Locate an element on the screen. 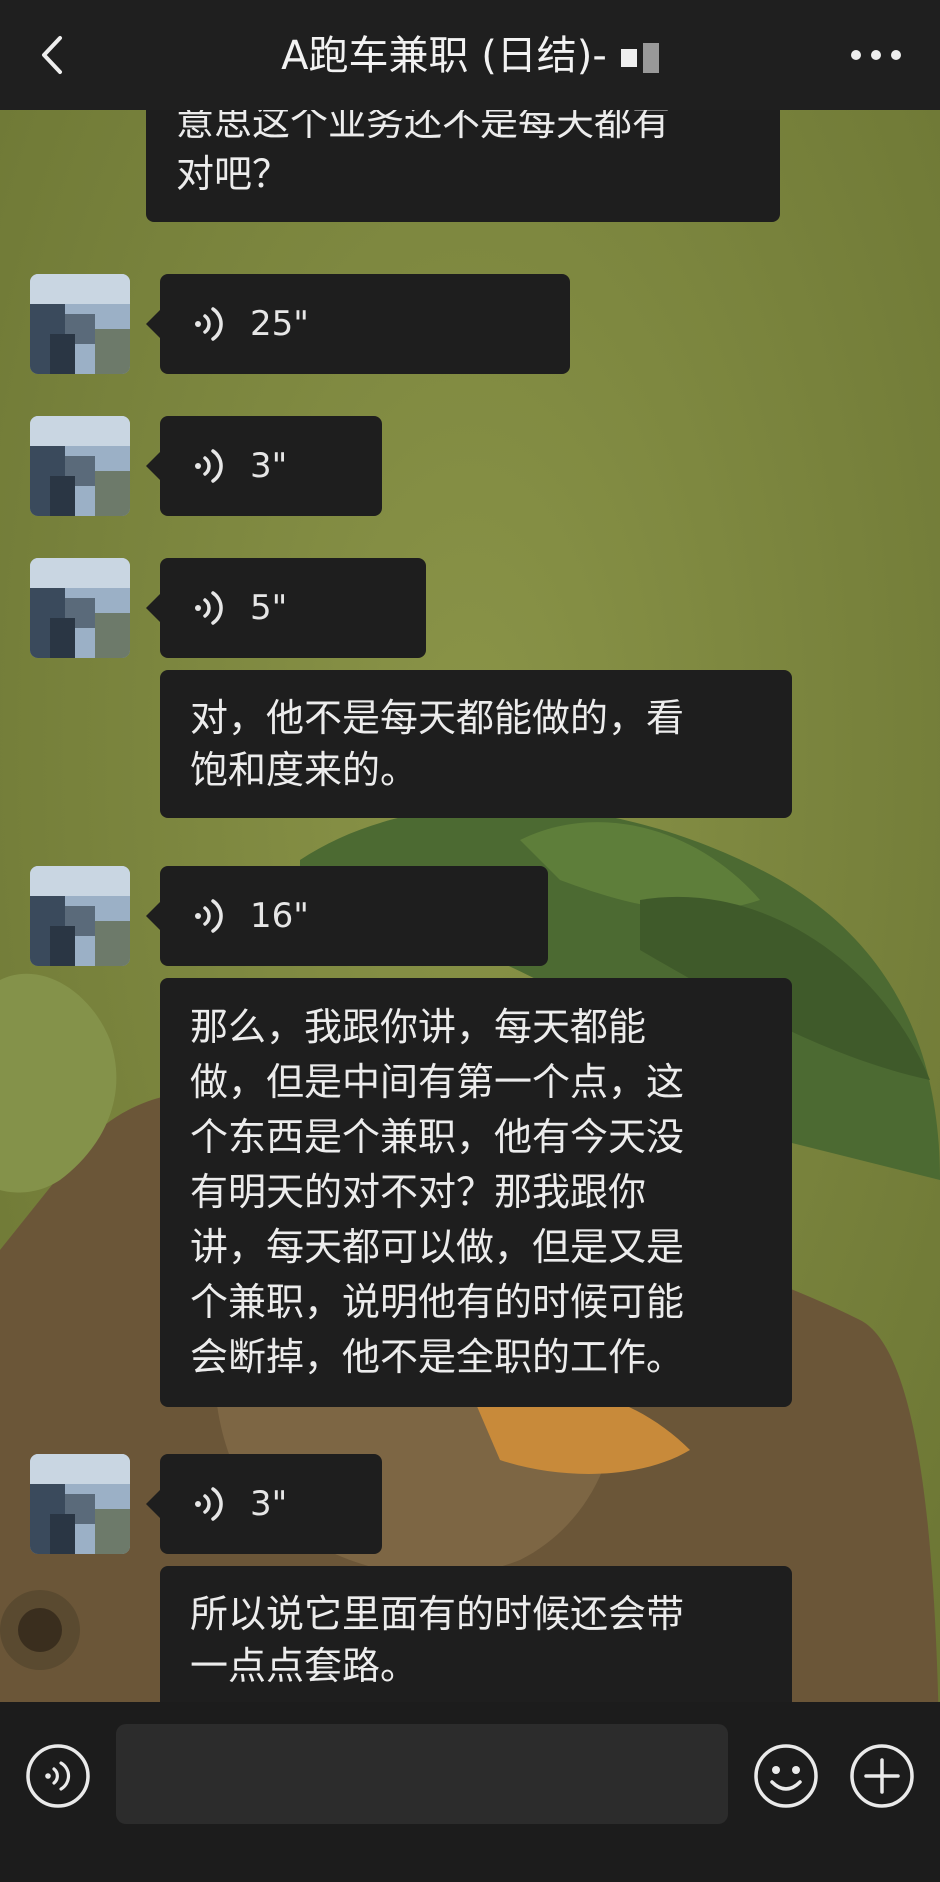 The image size is (940, 1882). message-bubble-voice: 5" is located at coordinates (286, 608).